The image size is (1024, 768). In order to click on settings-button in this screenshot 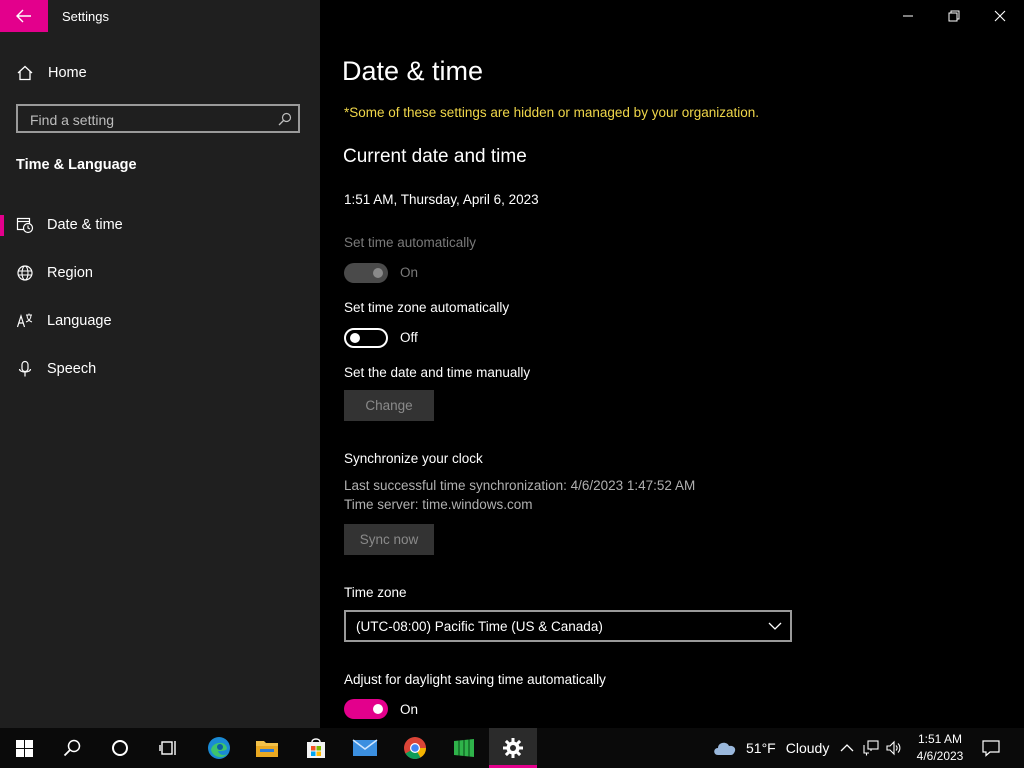, I will do `click(513, 748)`.